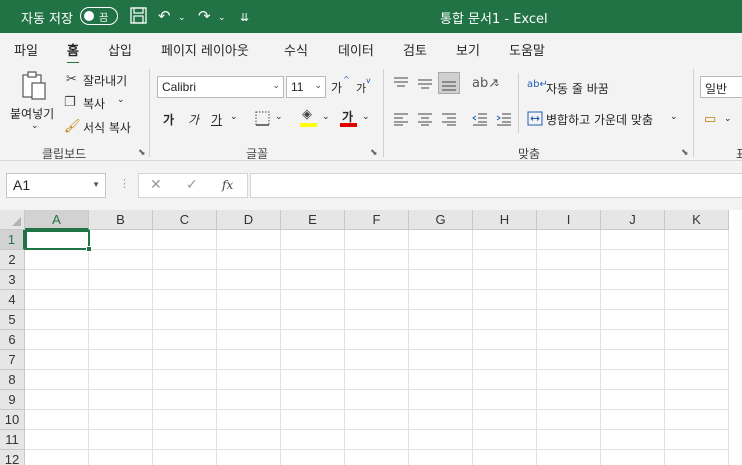 The height and width of the screenshot is (465, 742). Describe the element at coordinates (204, 16) in the screenshot. I see `redo-icon: ↷` at that location.